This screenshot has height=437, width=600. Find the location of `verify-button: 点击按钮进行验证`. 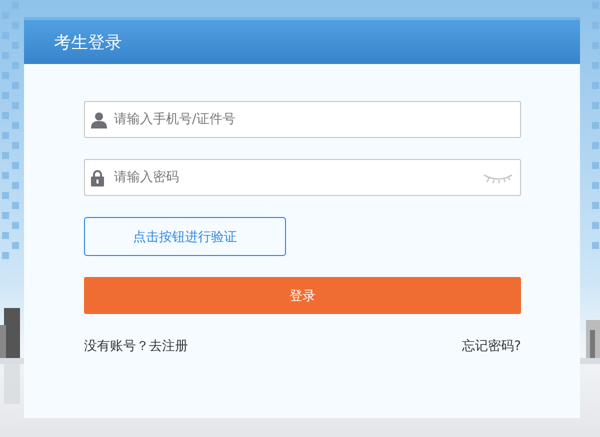

verify-button: 点击按钮进行验证 is located at coordinates (185, 236).